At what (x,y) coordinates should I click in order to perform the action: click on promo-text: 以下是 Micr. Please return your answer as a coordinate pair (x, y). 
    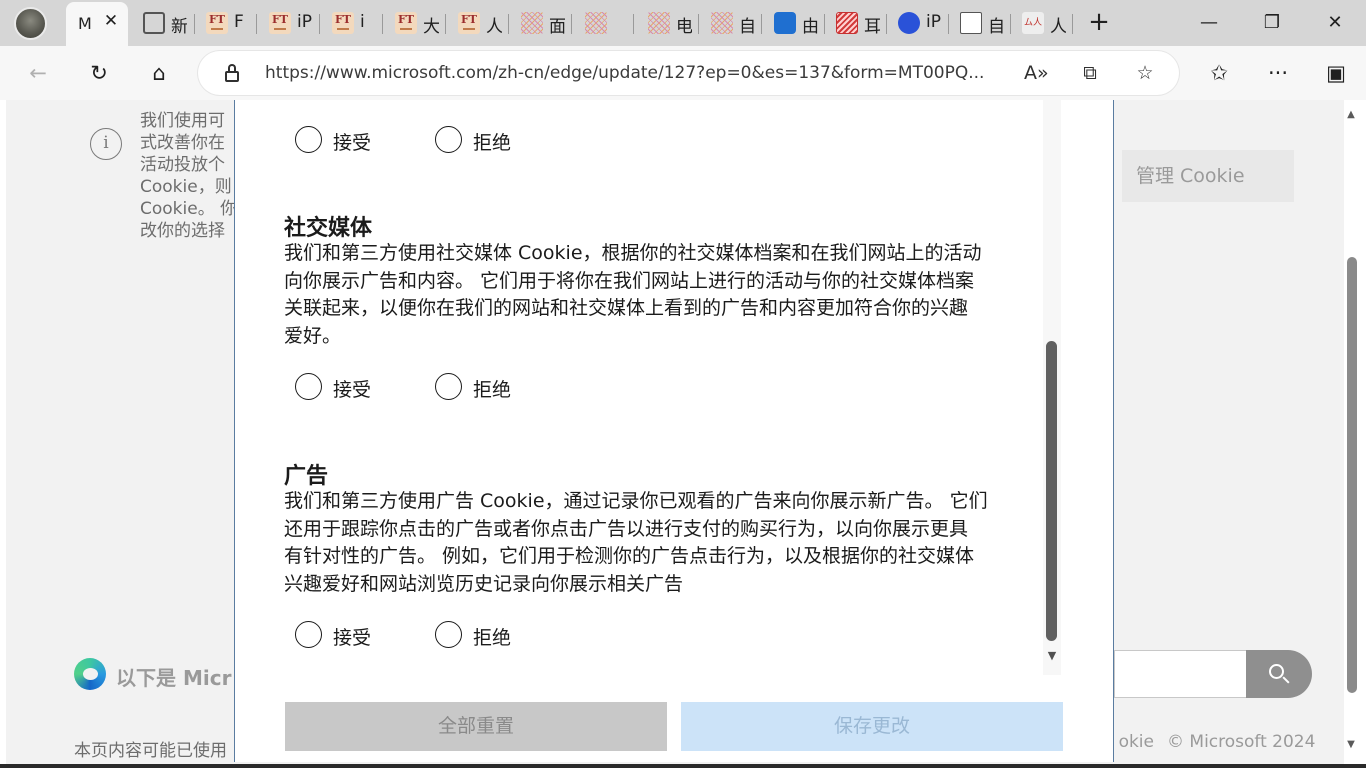
    Looking at the image, I should click on (174, 678).